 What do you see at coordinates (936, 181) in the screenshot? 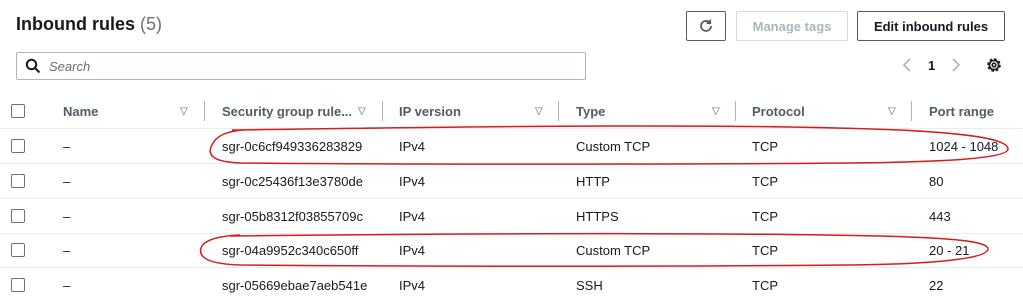
I see `cell-port-range: 80` at bounding box center [936, 181].